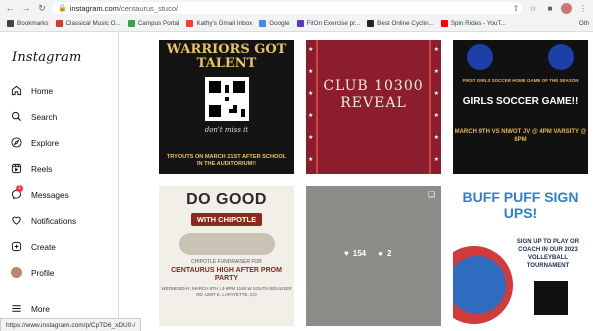 The image size is (593, 331). I want to click on plus-square-icon, so click(16, 246).